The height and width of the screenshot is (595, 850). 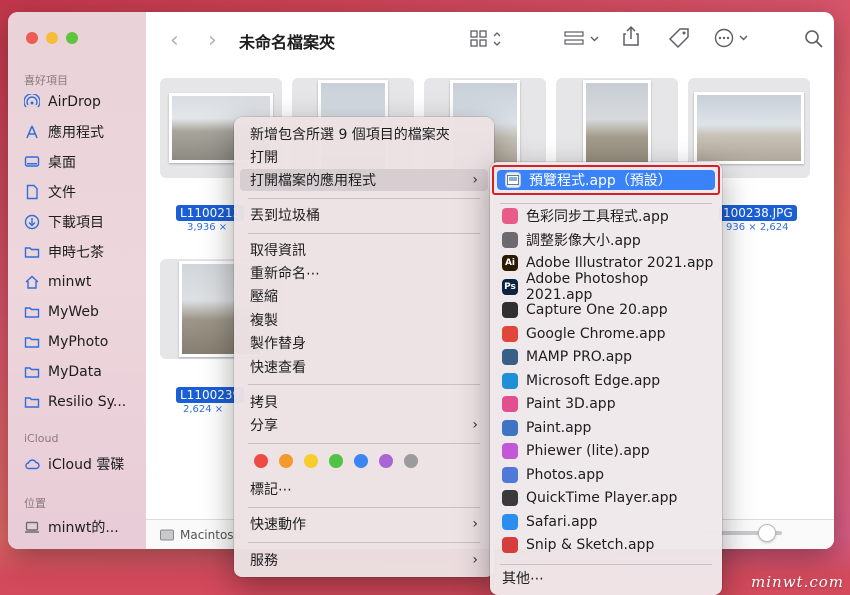 What do you see at coordinates (487, 39) in the screenshot?
I see `grid-view-icon` at bounding box center [487, 39].